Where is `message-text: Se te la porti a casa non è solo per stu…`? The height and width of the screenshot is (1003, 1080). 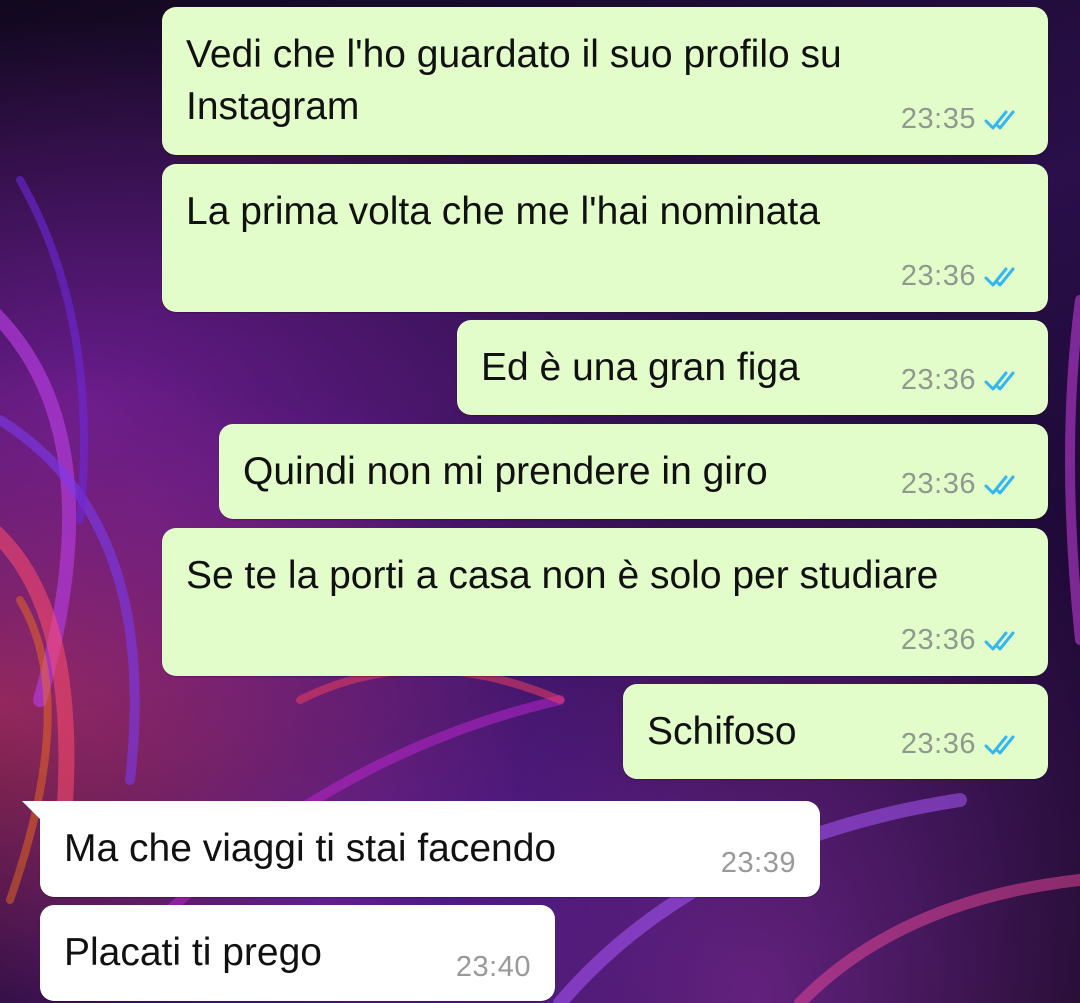 message-text: Se te la porti a casa non è solo per stu… is located at coordinates (562, 575).